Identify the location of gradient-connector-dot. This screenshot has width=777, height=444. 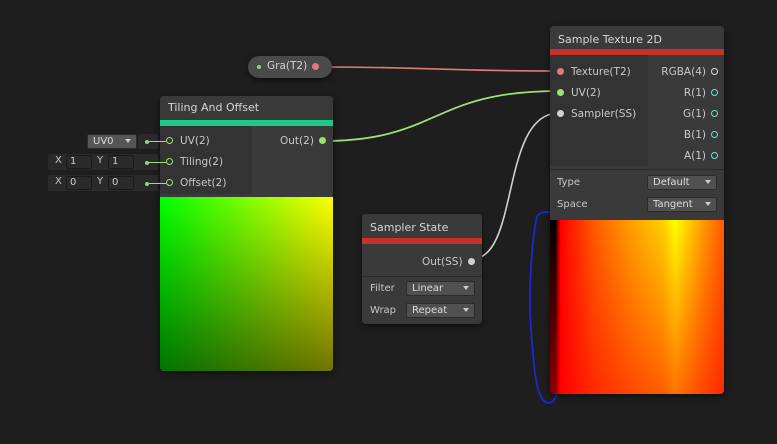
(259, 67).